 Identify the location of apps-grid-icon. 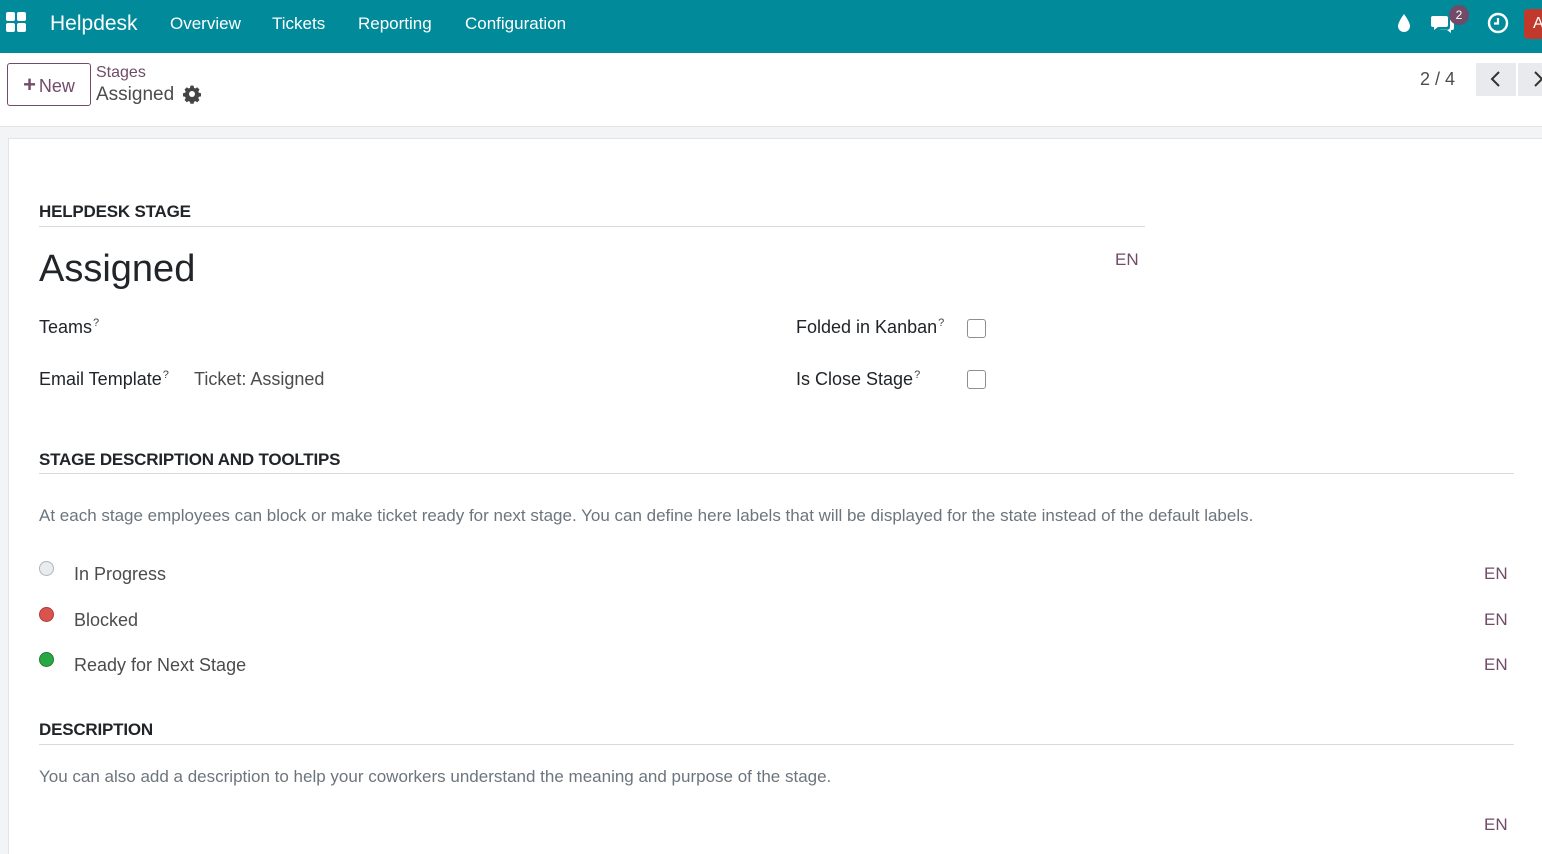
(16, 22).